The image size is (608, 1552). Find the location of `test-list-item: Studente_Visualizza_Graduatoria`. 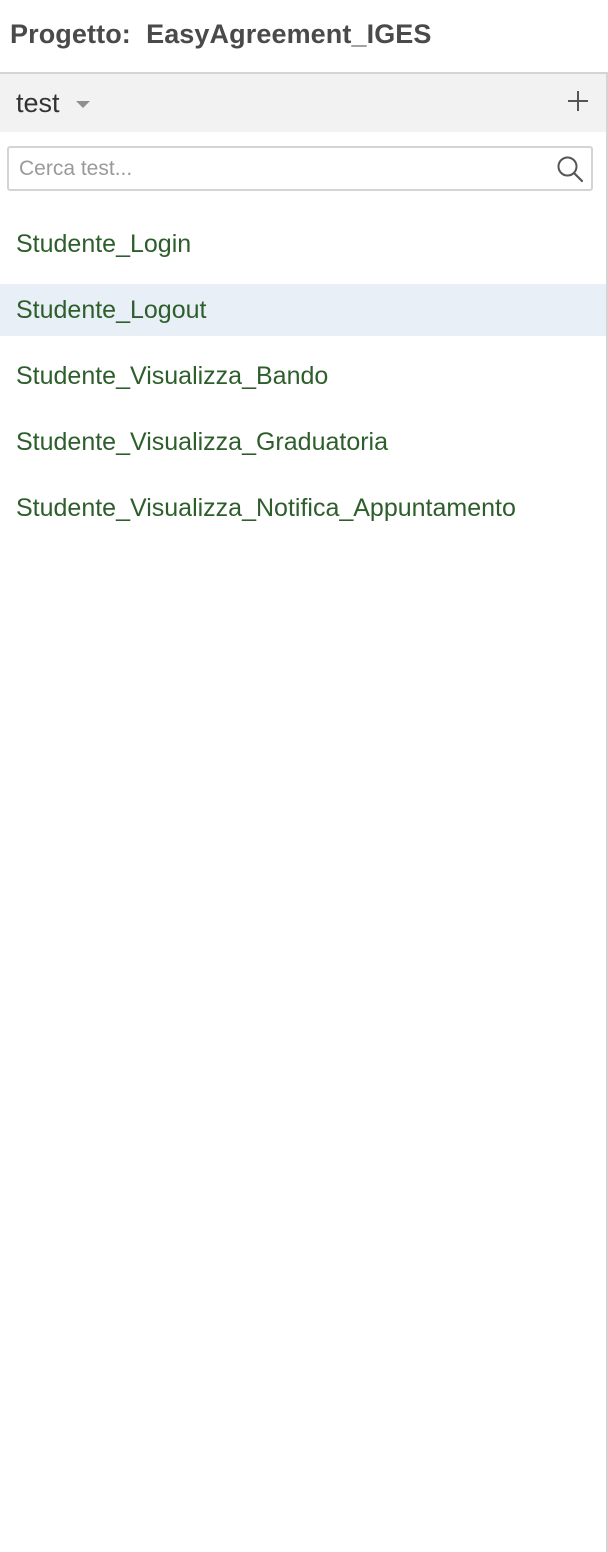

test-list-item: Studente_Visualizza_Graduatoria is located at coordinates (303, 442).